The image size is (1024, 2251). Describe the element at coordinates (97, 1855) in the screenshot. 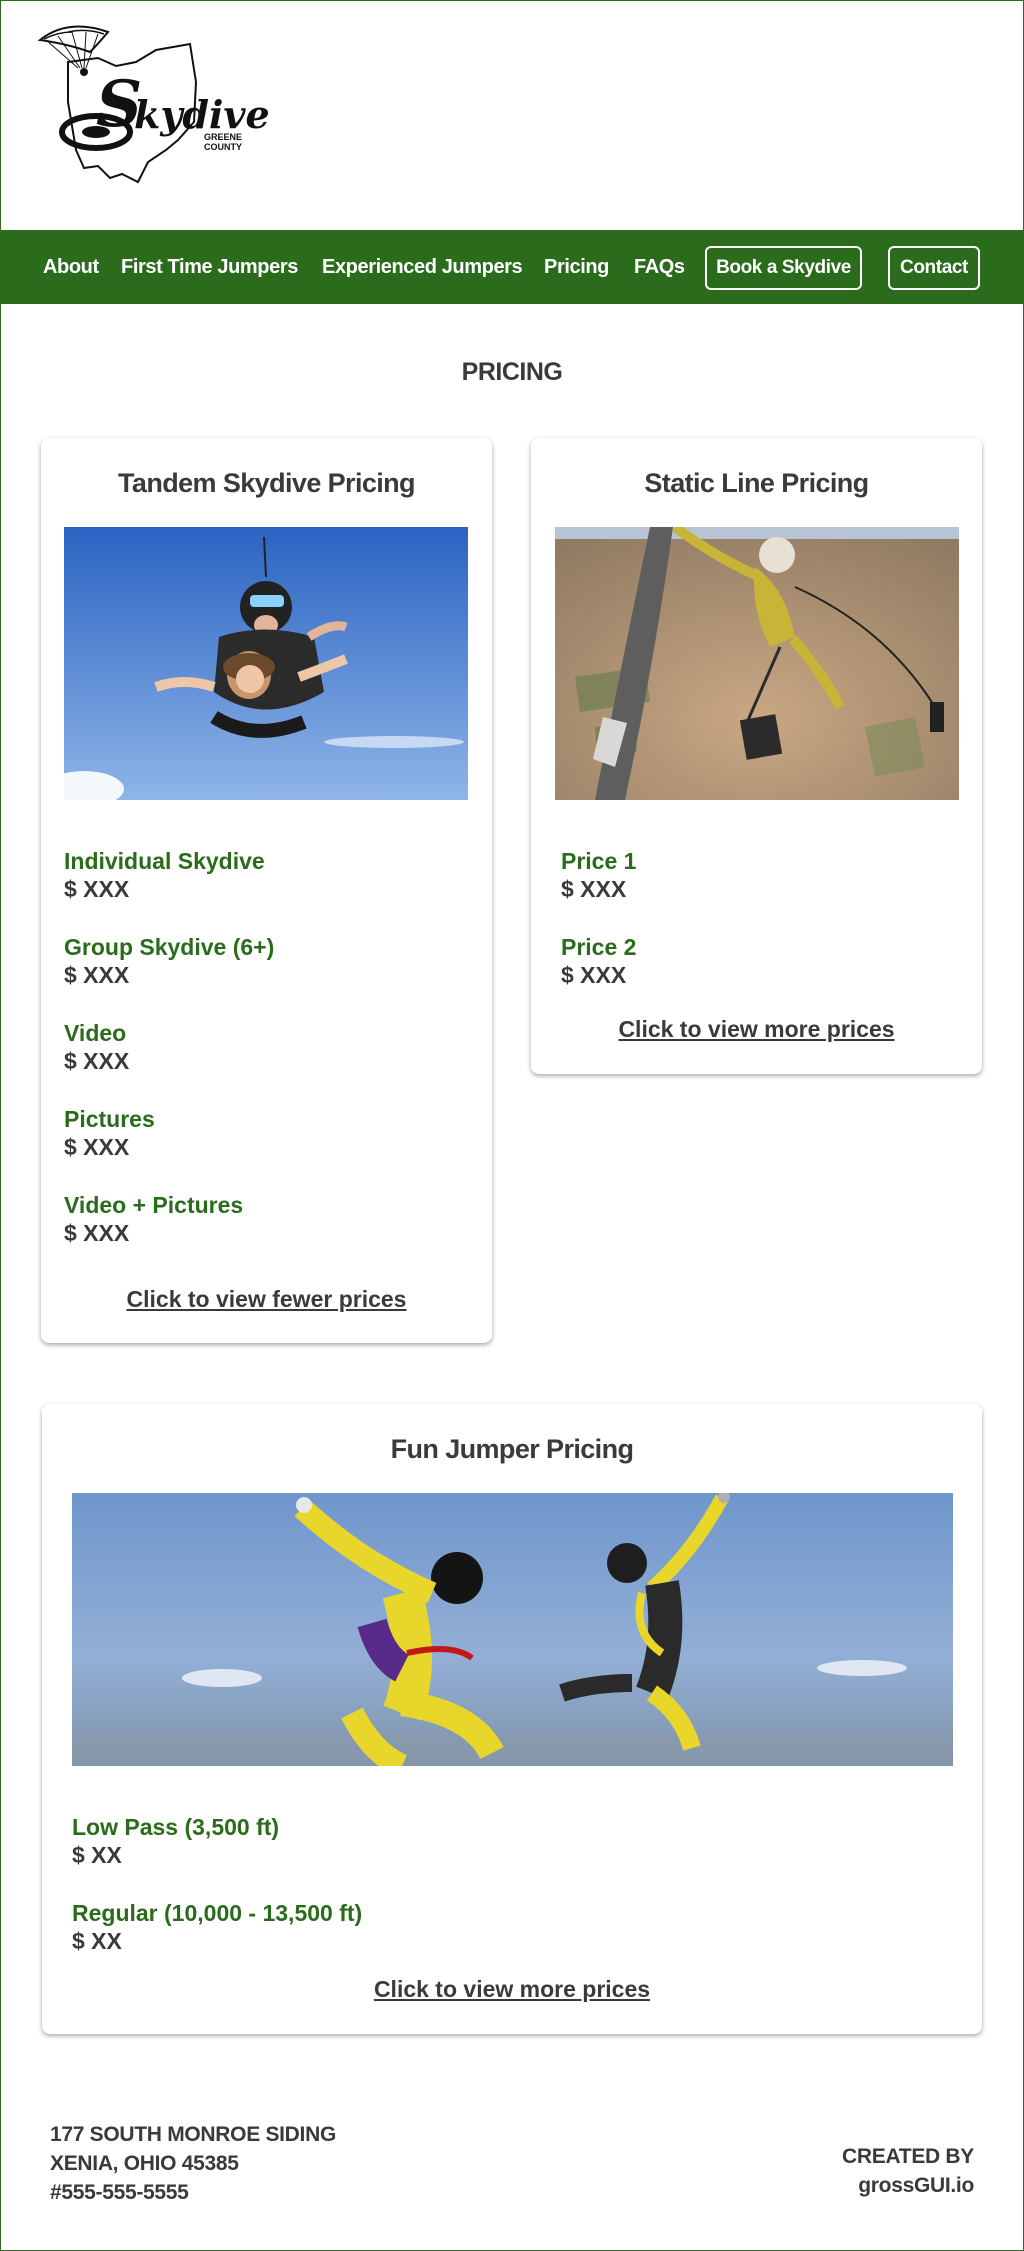

I see `fun-jumper-price-value-1: $ XX` at that location.